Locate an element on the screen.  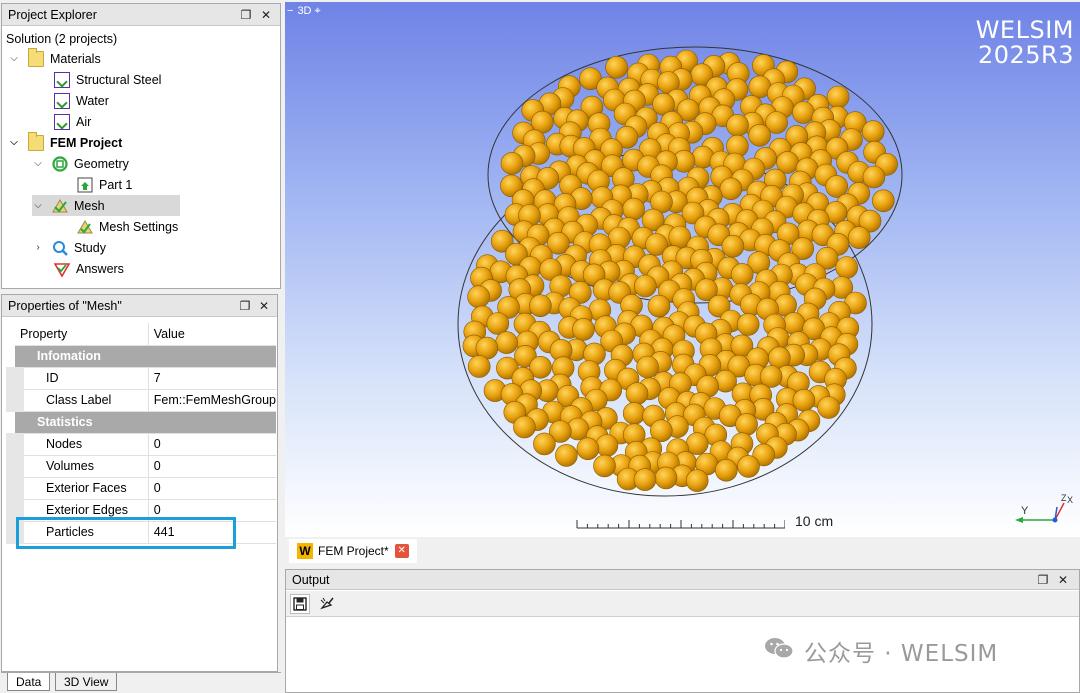
tree-item-label: Materials is located at coordinates (75, 58).